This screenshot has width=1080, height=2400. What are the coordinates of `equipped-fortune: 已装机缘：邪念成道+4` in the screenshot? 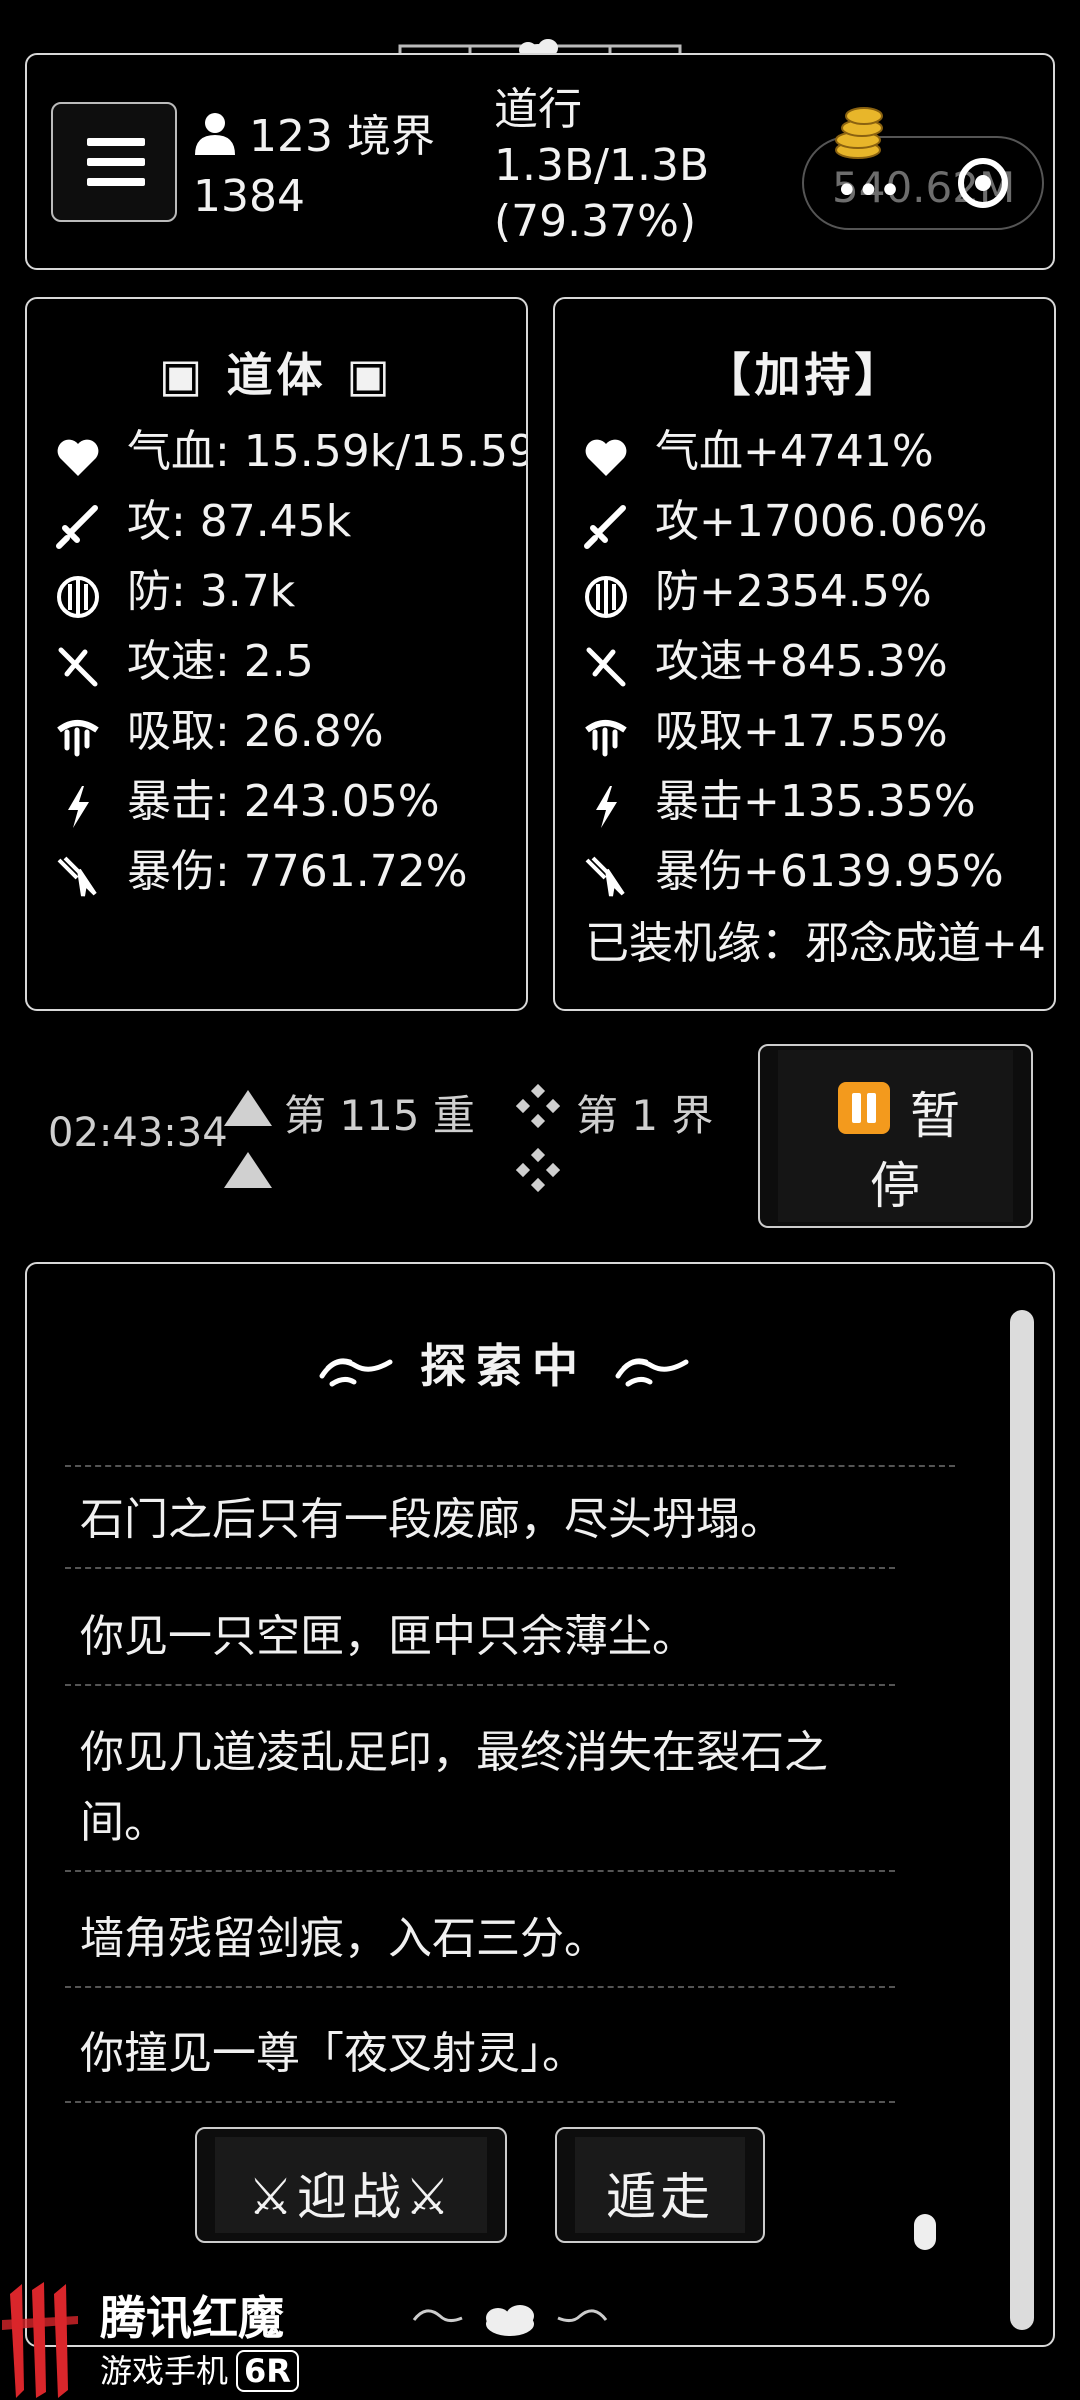 It's located at (815, 943).